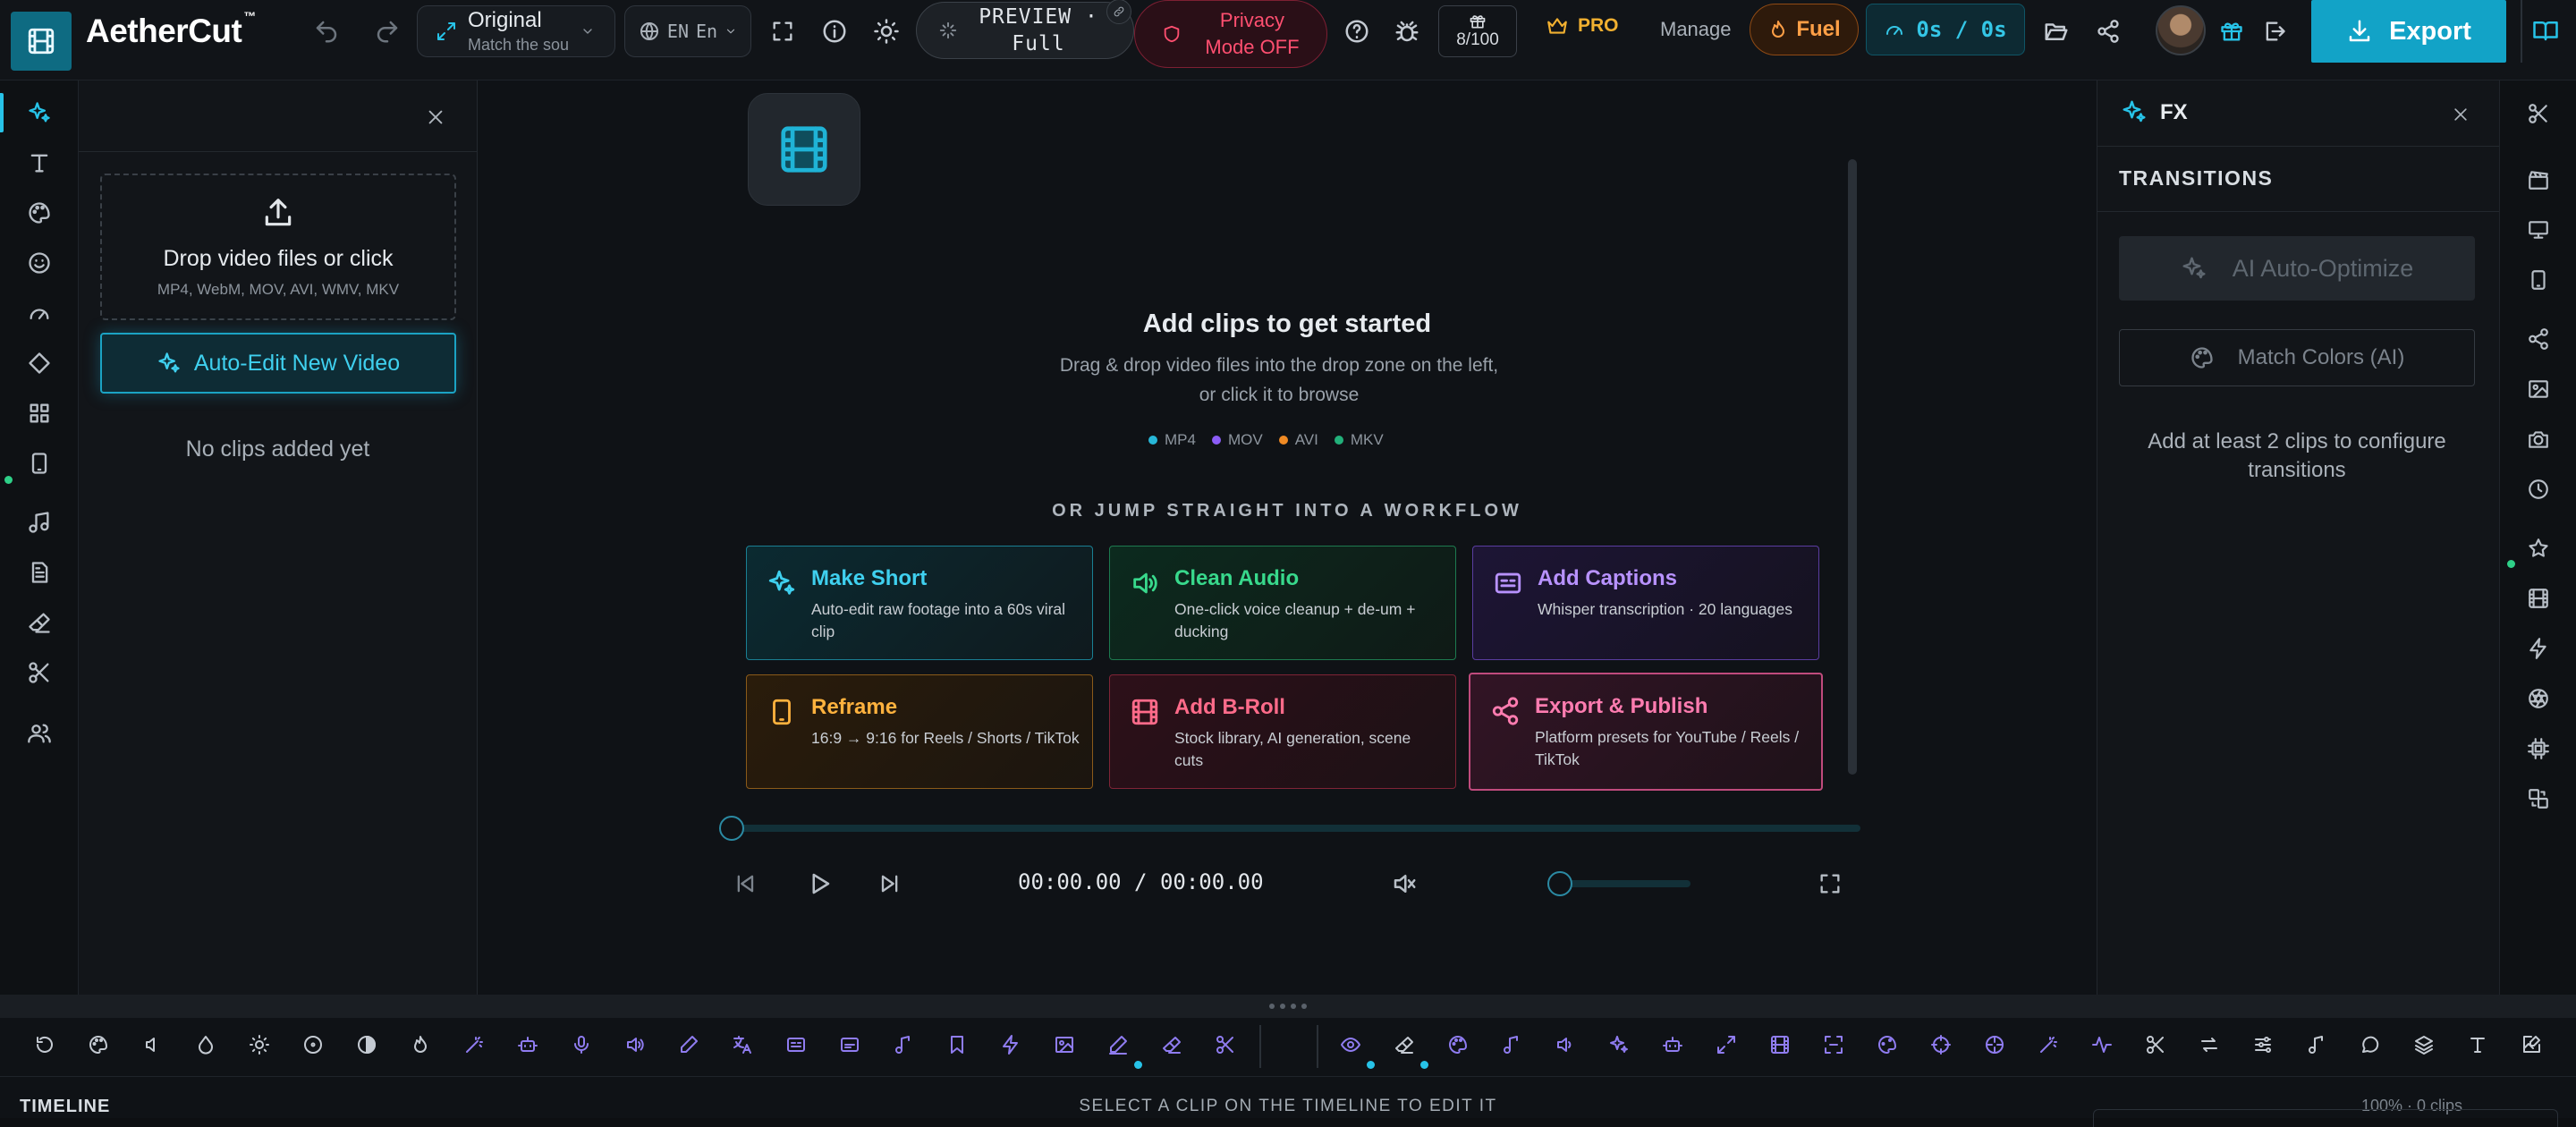 The height and width of the screenshot is (1127, 2576). I want to click on help-icon, so click(1357, 31).